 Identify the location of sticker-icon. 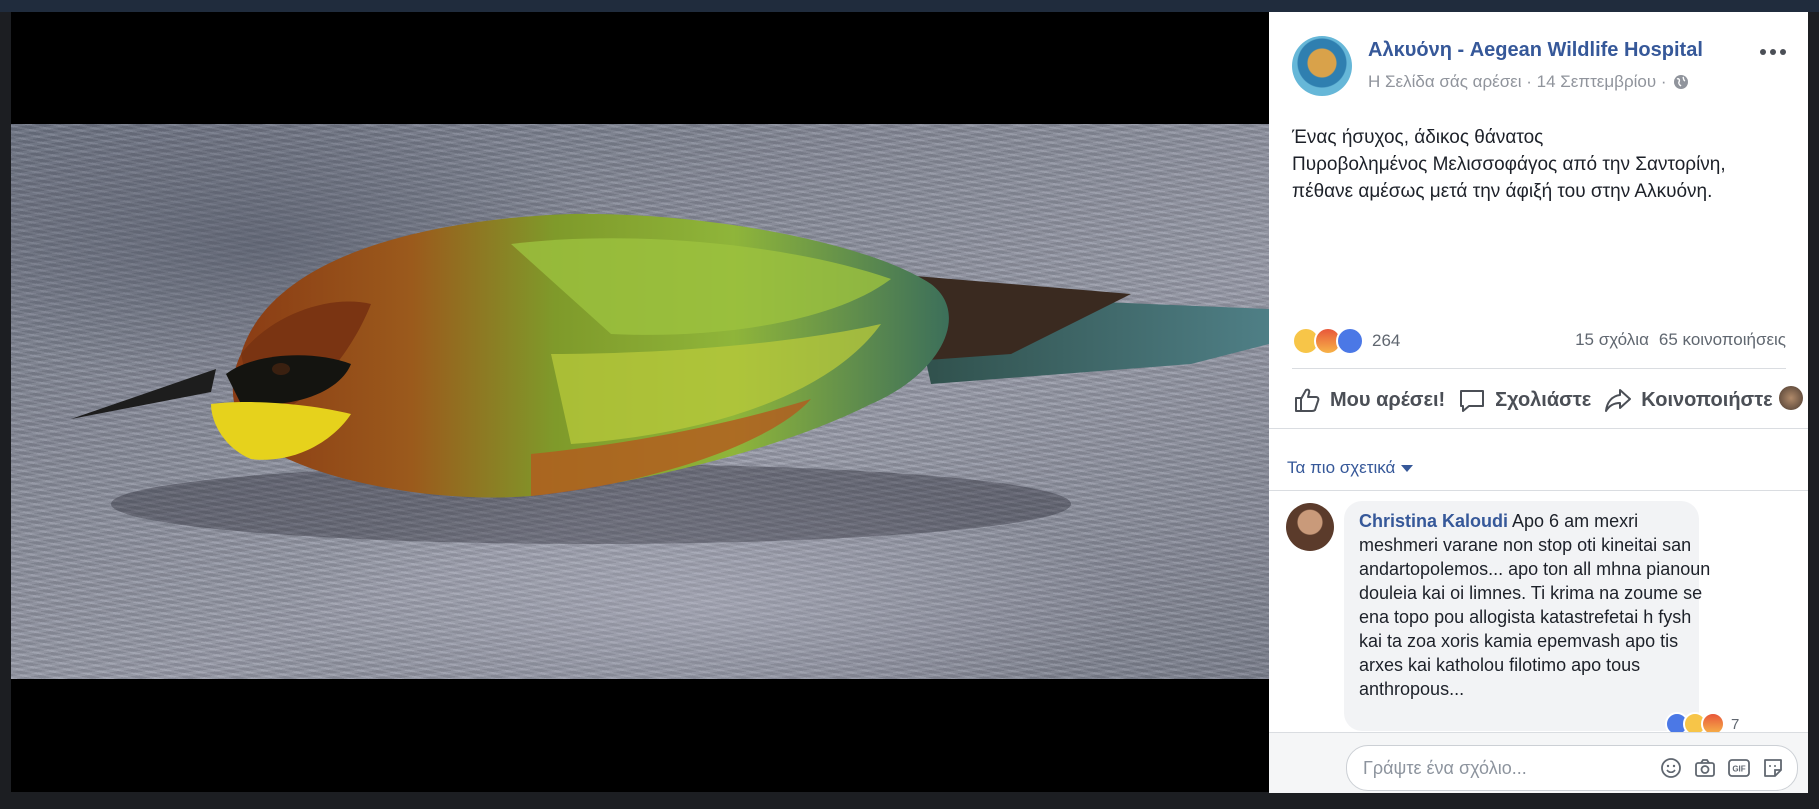
(1773, 768).